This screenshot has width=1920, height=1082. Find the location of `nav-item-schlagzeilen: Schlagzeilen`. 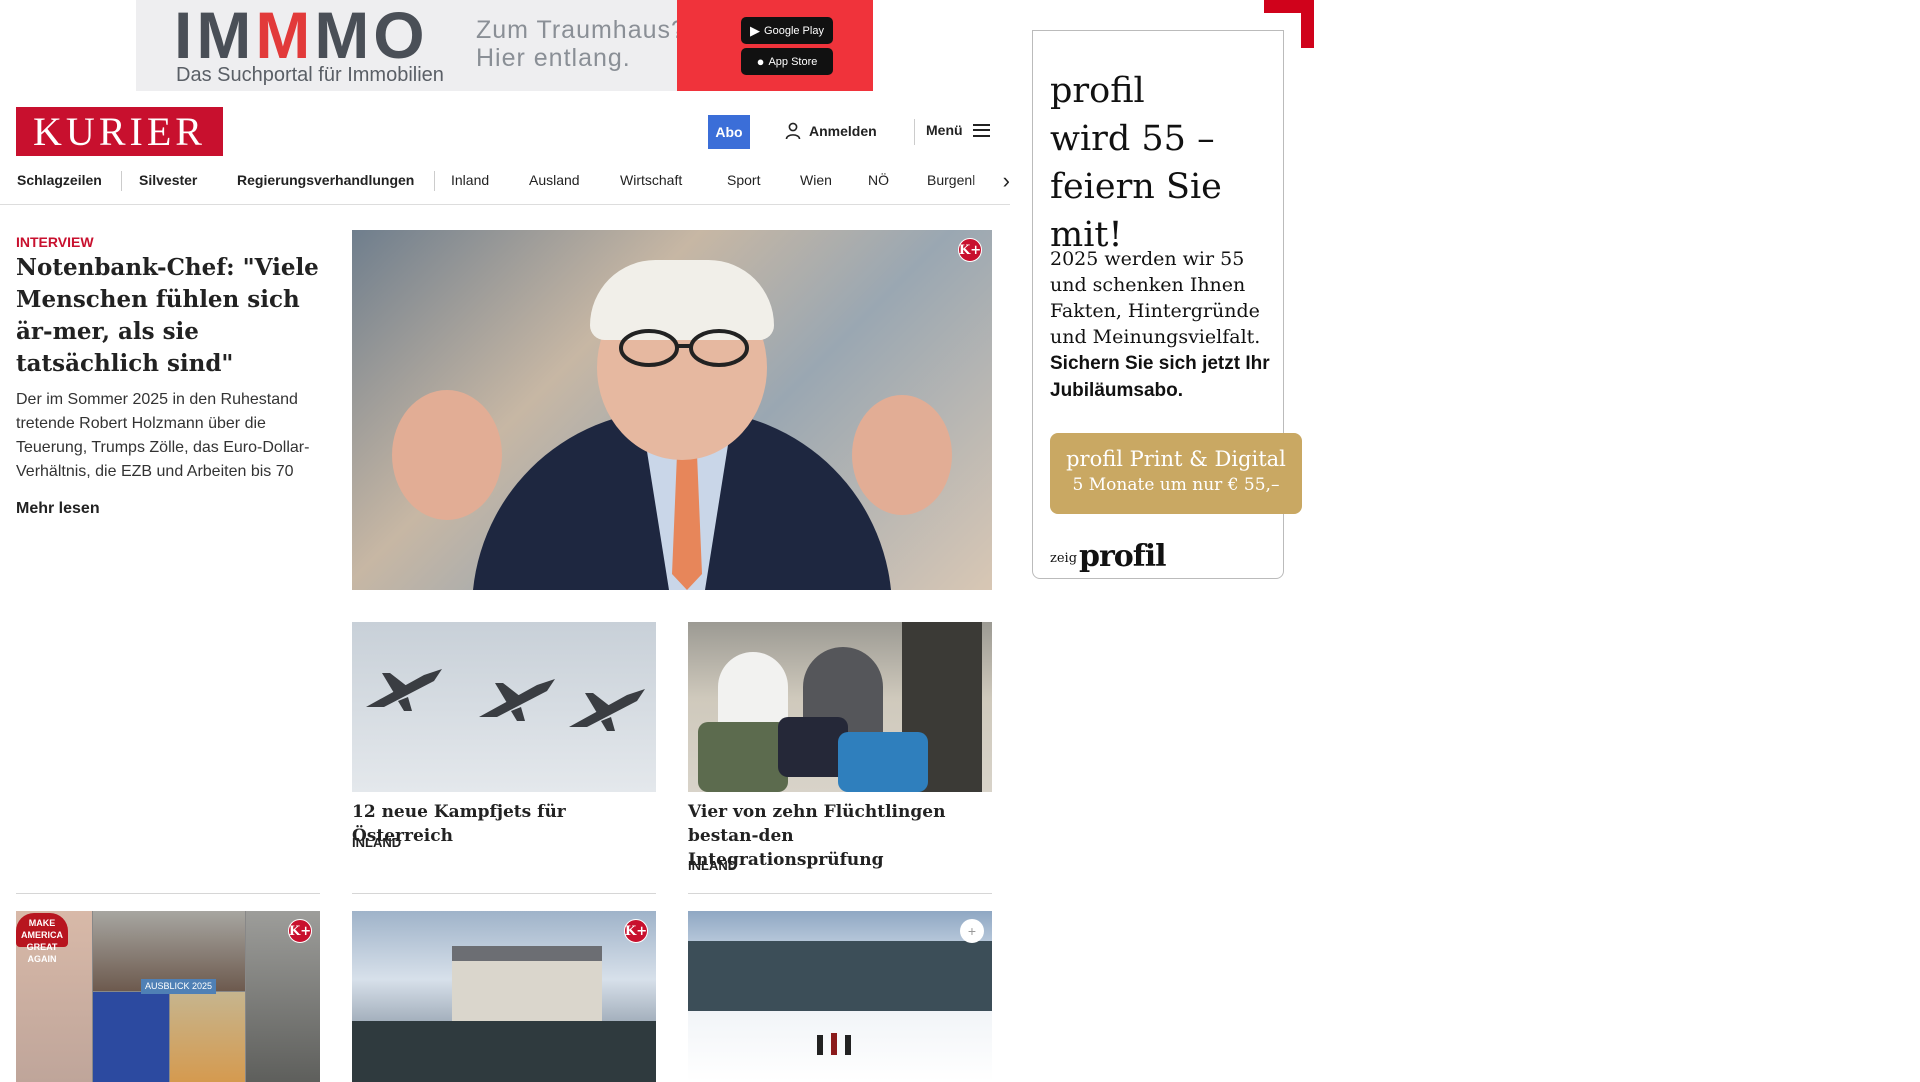

nav-item-schlagzeilen: Schlagzeilen is located at coordinates (59, 180).